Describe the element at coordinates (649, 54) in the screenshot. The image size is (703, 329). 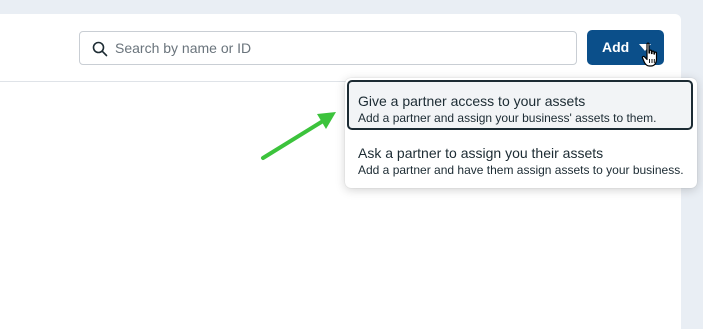
I see `hand-pointer-cursor-icon` at that location.